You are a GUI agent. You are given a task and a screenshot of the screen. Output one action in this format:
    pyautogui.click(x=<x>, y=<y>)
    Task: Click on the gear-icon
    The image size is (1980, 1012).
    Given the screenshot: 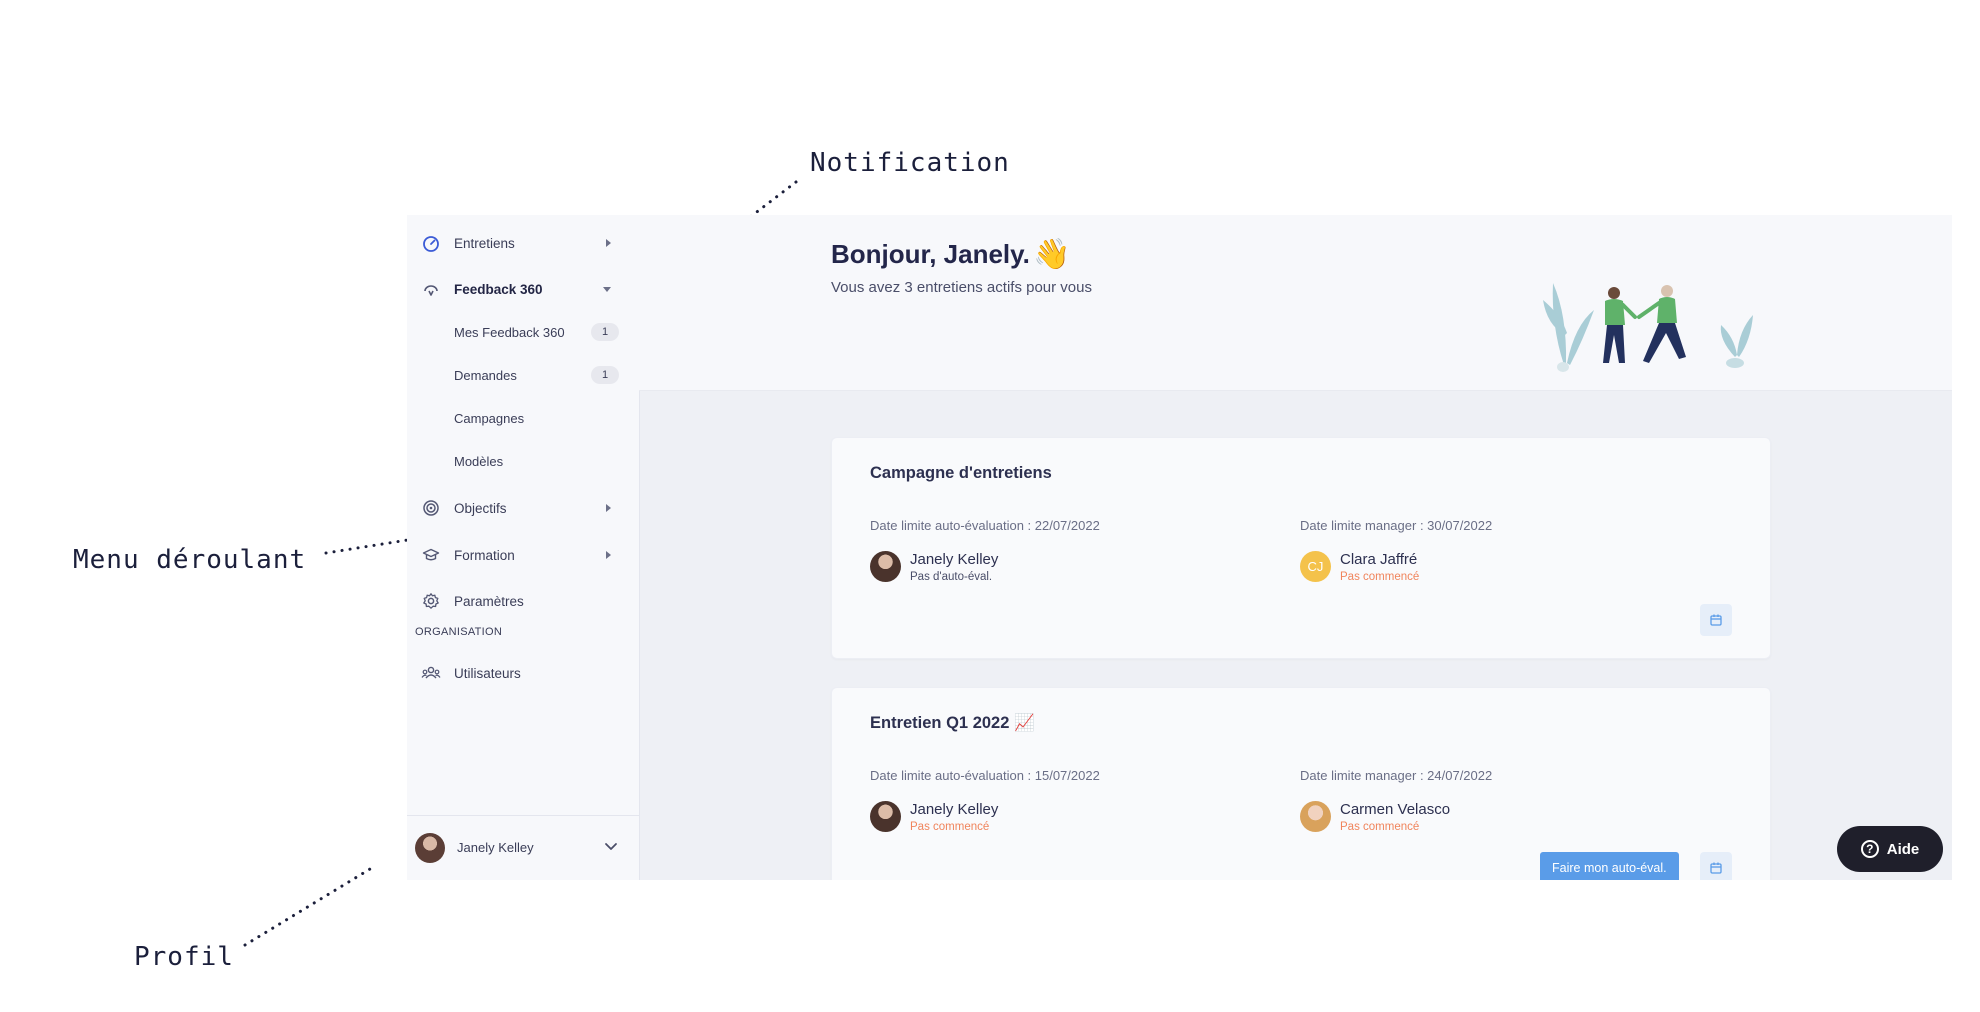 What is the action you would take?
    pyautogui.click(x=431, y=601)
    